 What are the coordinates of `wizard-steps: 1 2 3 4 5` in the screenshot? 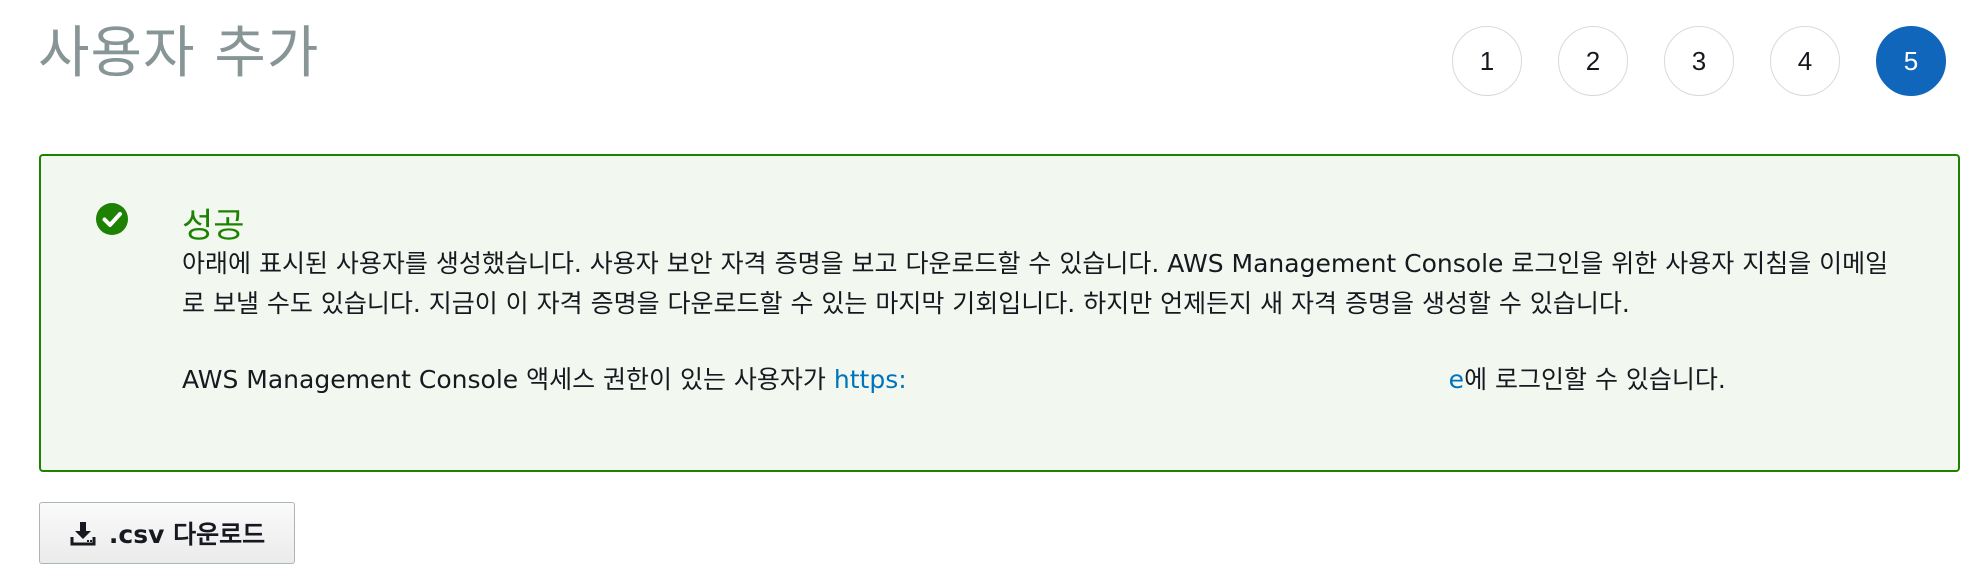 It's located at (1699, 61).